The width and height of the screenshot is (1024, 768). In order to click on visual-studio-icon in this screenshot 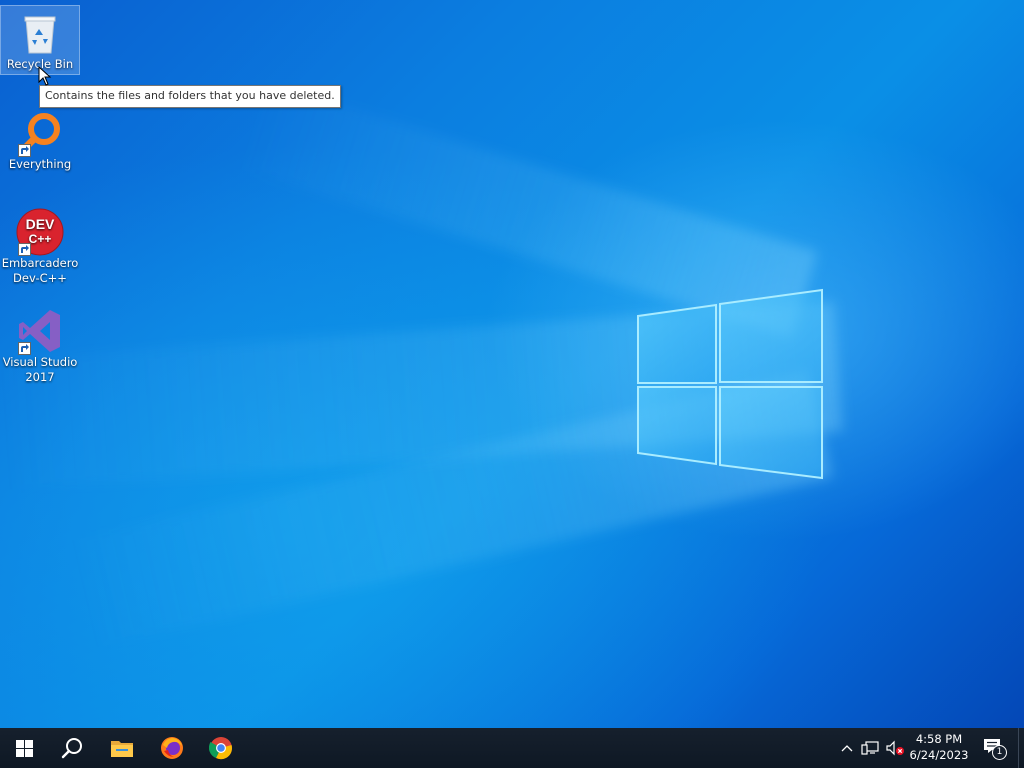, I will do `click(40, 331)`.